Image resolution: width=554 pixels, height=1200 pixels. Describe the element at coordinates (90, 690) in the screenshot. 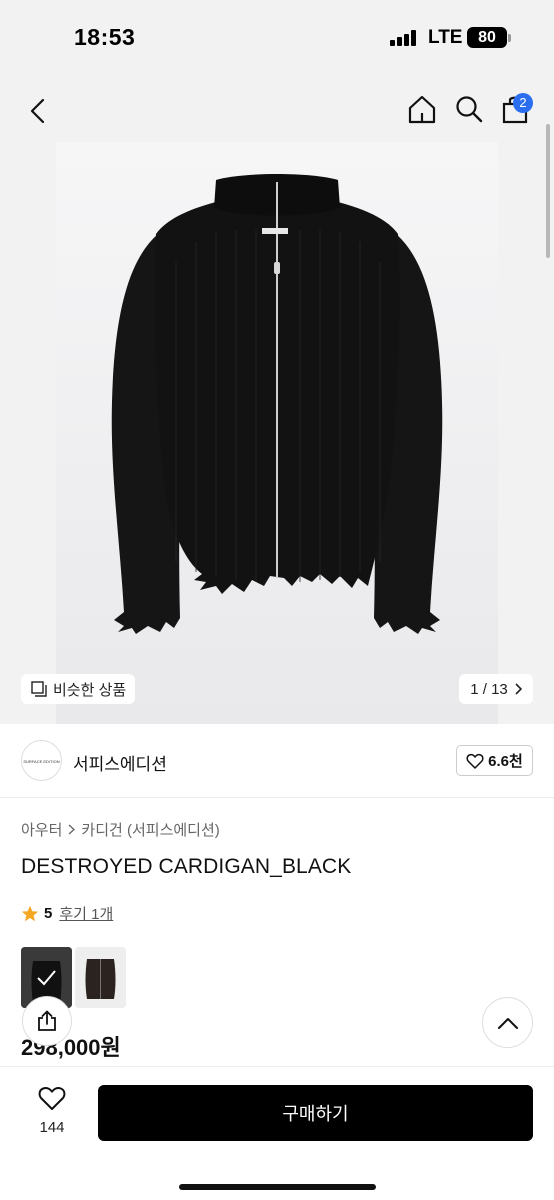

I see `similar-products-label: 비슷한 상품` at that location.